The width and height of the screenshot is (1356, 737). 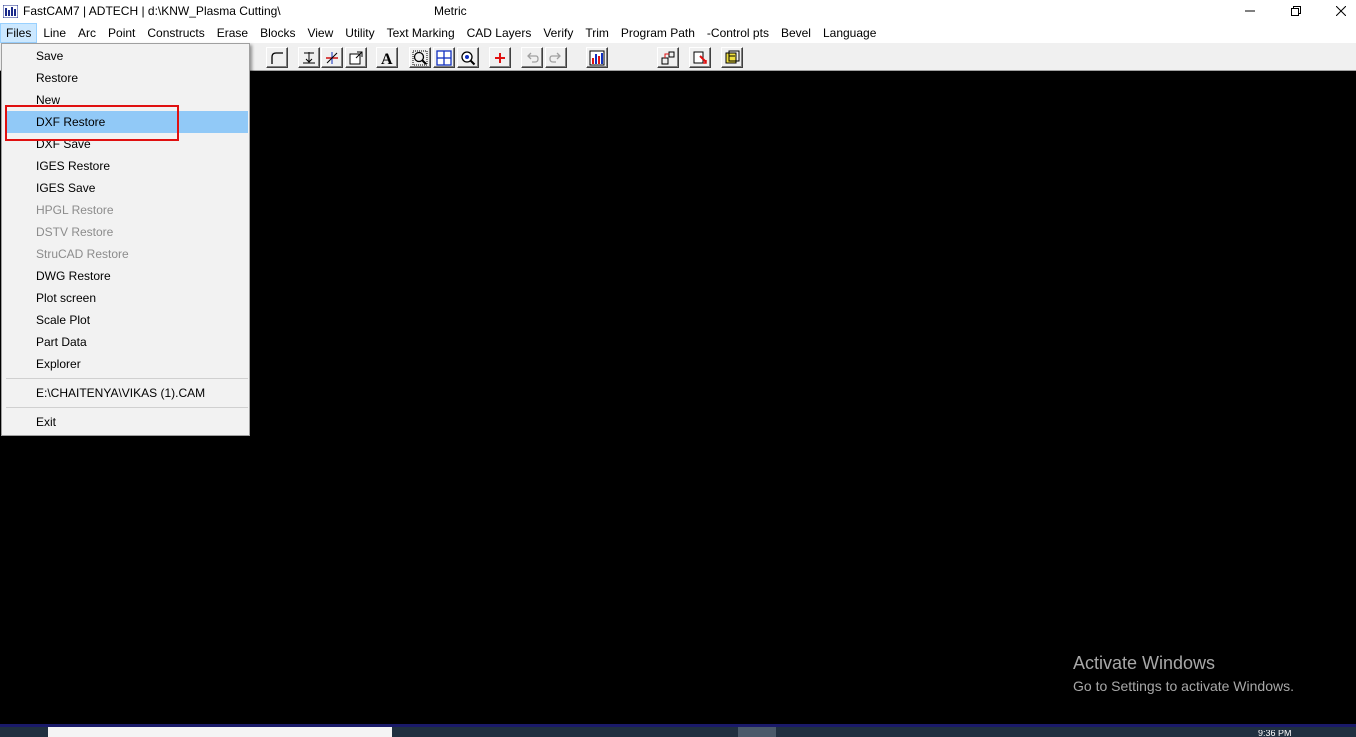 I want to click on menu-item-iges-restore: IGES Restore, so click(x=127, y=166).